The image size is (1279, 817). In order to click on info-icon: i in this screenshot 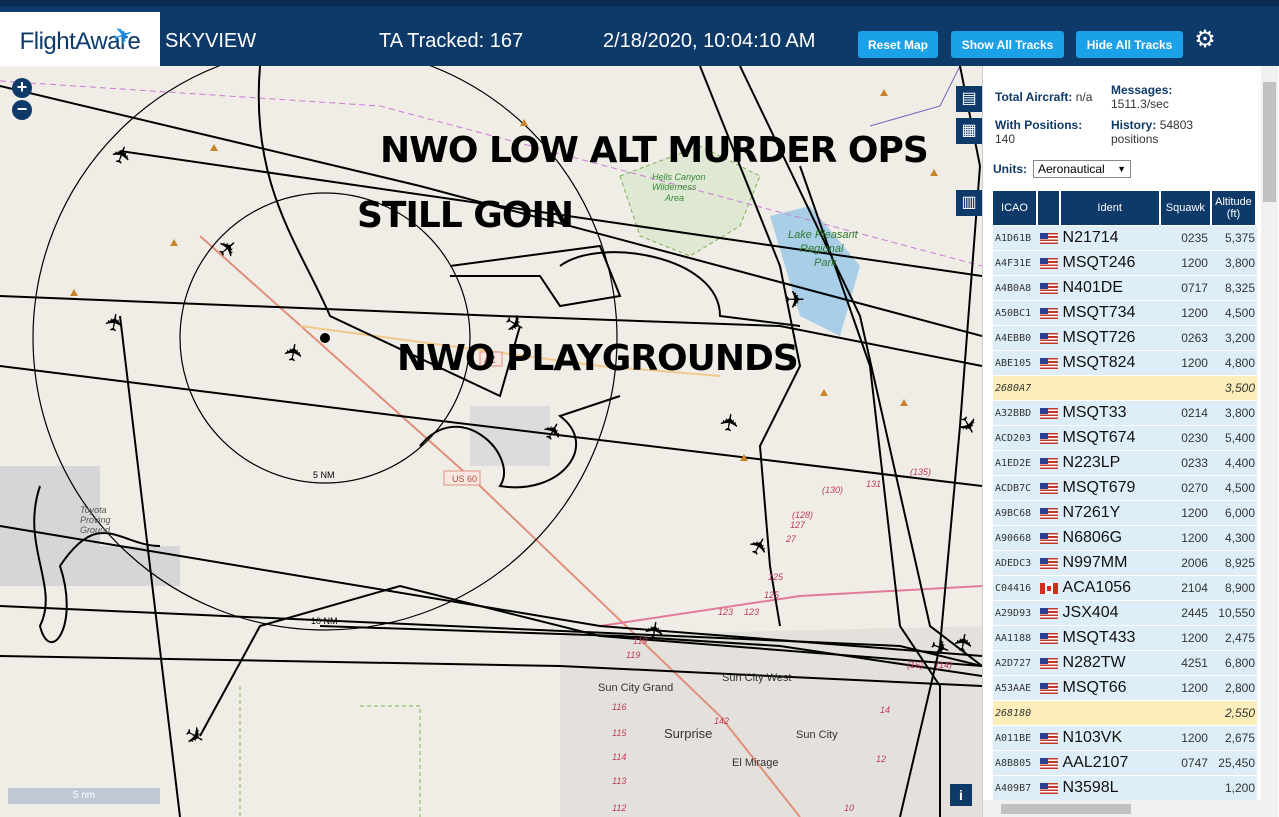, I will do `click(961, 795)`.